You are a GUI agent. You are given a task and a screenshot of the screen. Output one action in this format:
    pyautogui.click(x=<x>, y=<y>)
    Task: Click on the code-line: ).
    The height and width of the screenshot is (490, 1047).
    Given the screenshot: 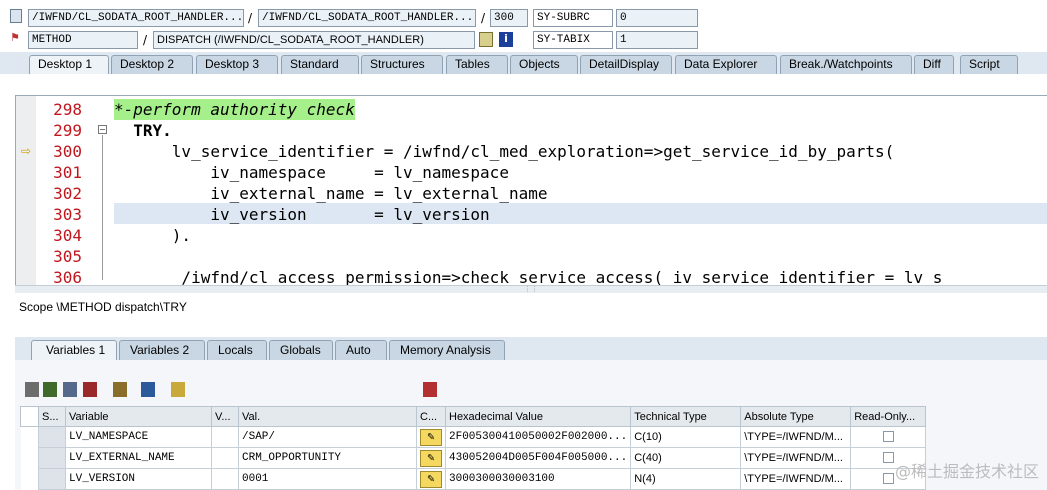 What is the action you would take?
    pyautogui.click(x=153, y=235)
    